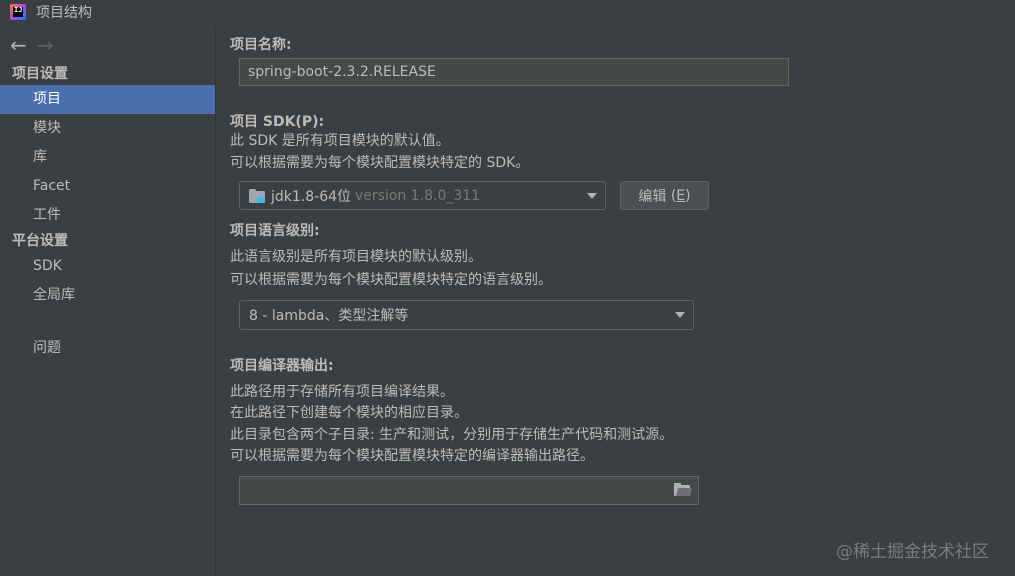 The image size is (1015, 576). Describe the element at coordinates (349, 413) in the screenshot. I see `compiler-output-description-2: 在此路径下创建每个模块的相应目录。` at that location.